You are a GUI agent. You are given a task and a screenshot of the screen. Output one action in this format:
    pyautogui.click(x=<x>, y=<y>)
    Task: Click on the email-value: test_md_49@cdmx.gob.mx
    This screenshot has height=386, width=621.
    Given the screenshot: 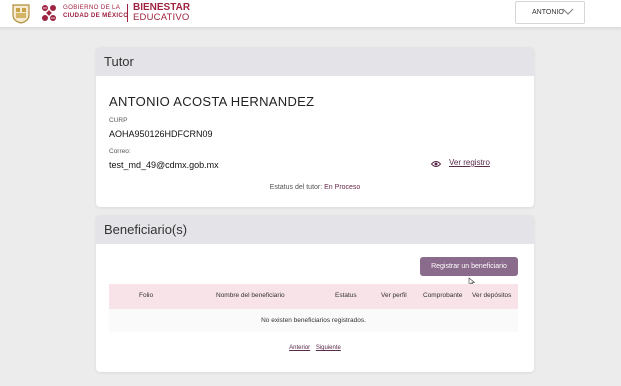 What is the action you would take?
    pyautogui.click(x=164, y=165)
    